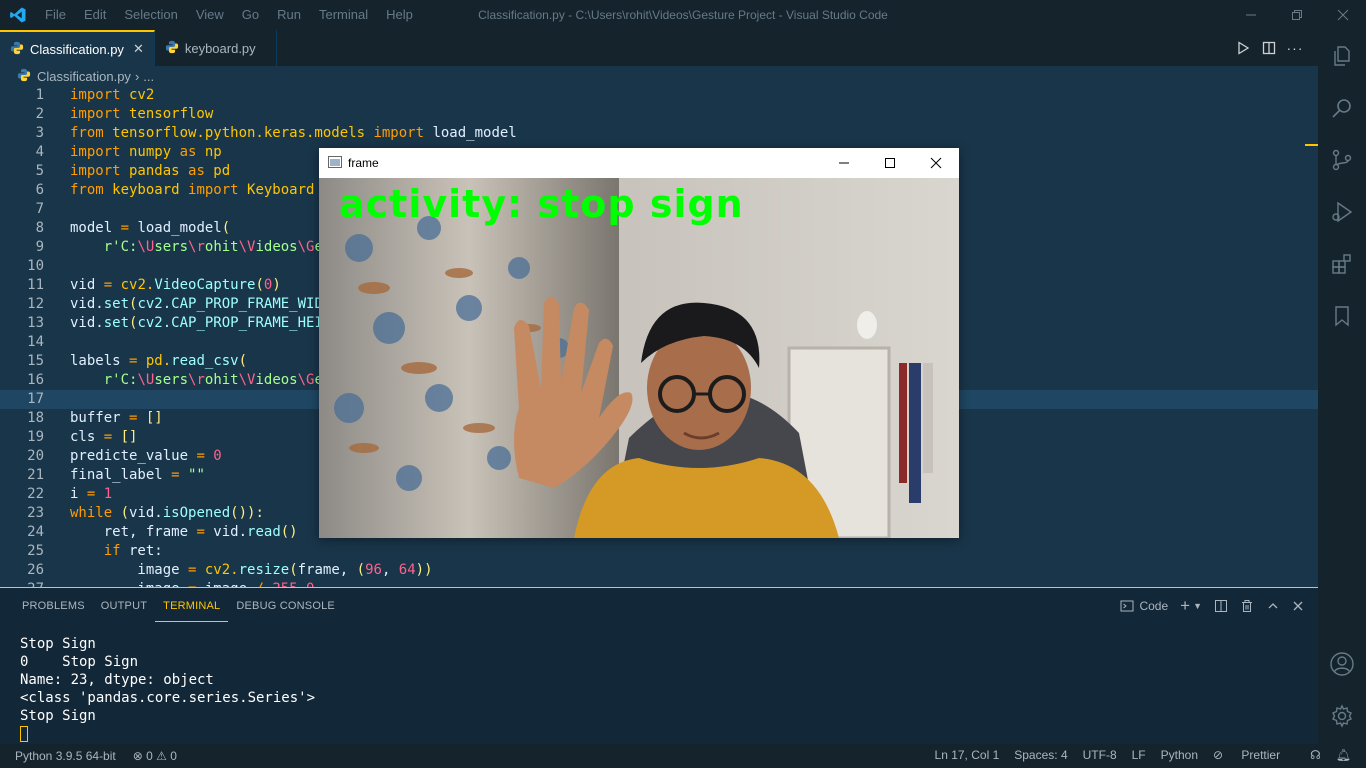 The height and width of the screenshot is (768, 1366). What do you see at coordinates (659, 551) in the screenshot?
I see `code-line: 25 if ret:` at bounding box center [659, 551].